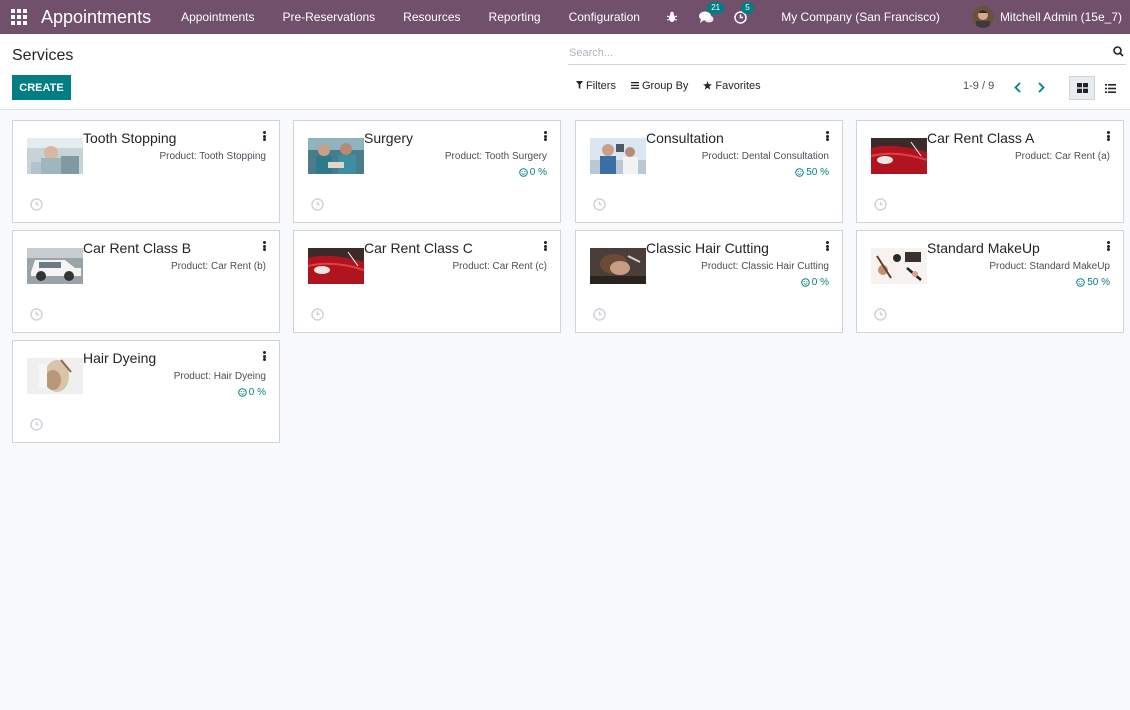 This screenshot has width=1130, height=710. Describe the element at coordinates (418, 248) in the screenshot. I see `card-title: Car Rent Class C` at that location.